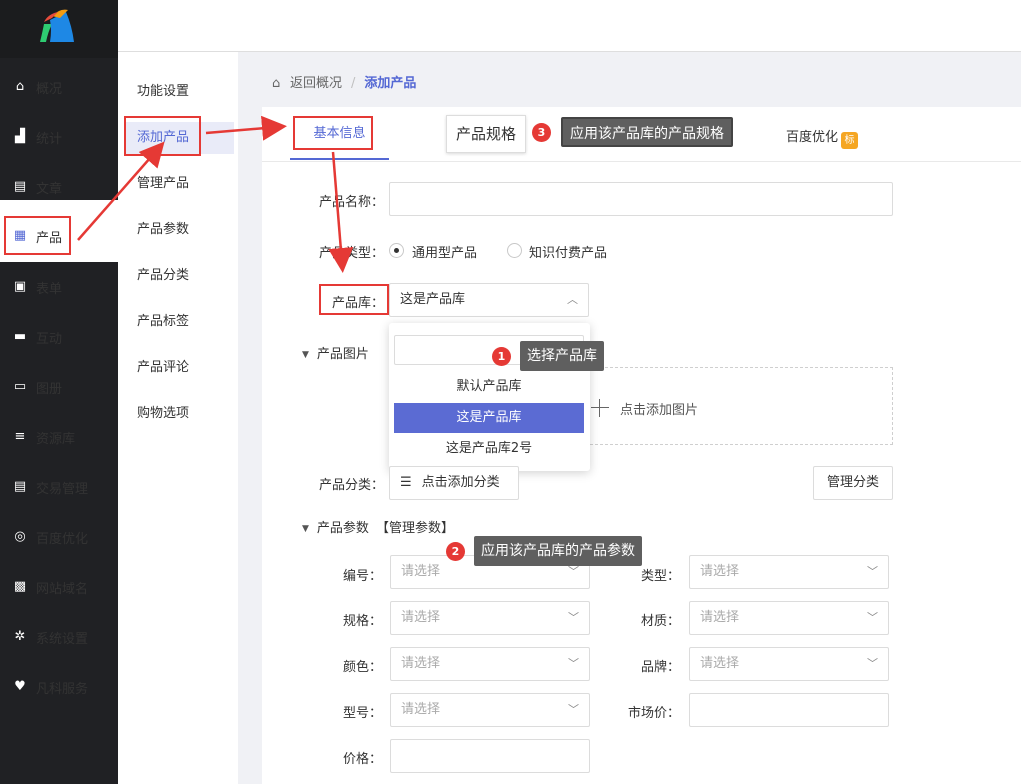  Describe the element at coordinates (49, 189) in the screenshot. I see `nav-label: 文章` at that location.